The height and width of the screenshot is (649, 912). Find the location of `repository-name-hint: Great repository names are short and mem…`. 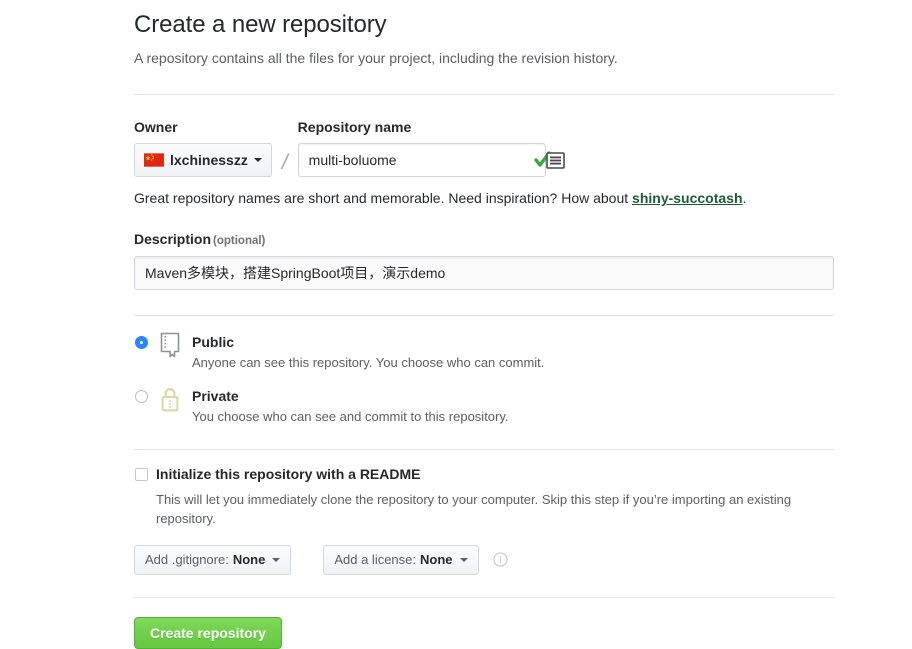

repository-name-hint: Great repository names are short and mem… is located at coordinates (484, 198).